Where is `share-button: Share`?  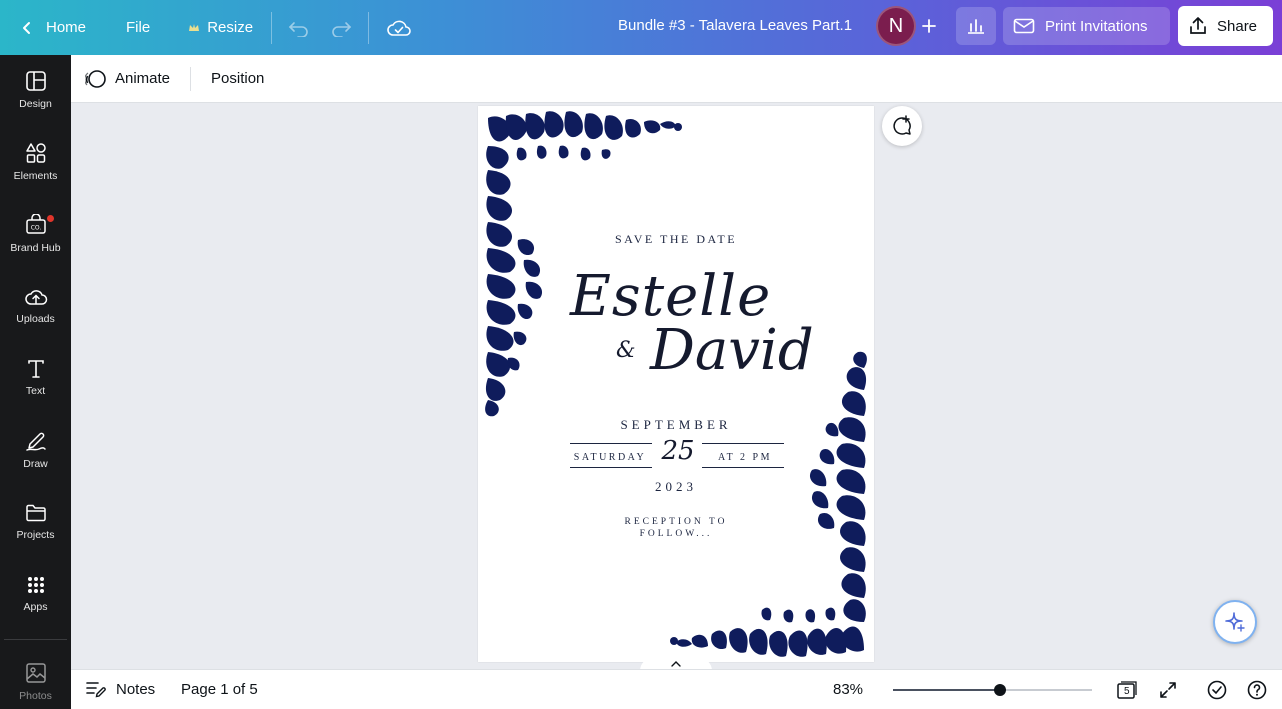
share-button: Share is located at coordinates (1225, 26).